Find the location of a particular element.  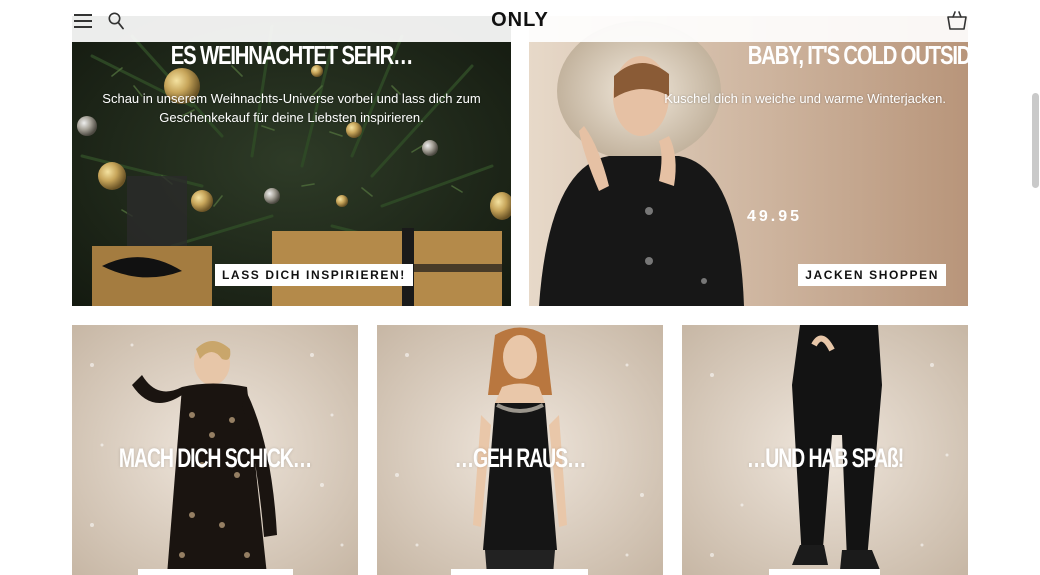

tile-hab-spass: …UND HAB SPAß! is located at coordinates (825, 450).